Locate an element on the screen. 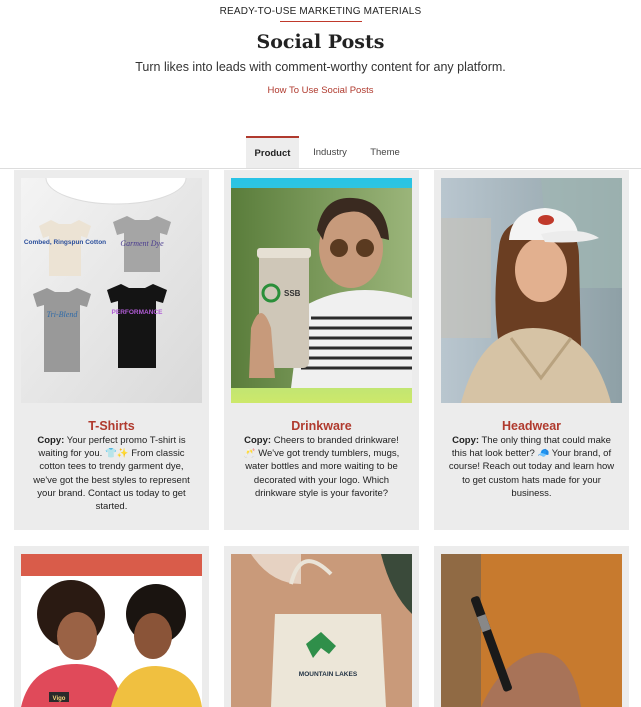  eyebrow-underline is located at coordinates (321, 21).